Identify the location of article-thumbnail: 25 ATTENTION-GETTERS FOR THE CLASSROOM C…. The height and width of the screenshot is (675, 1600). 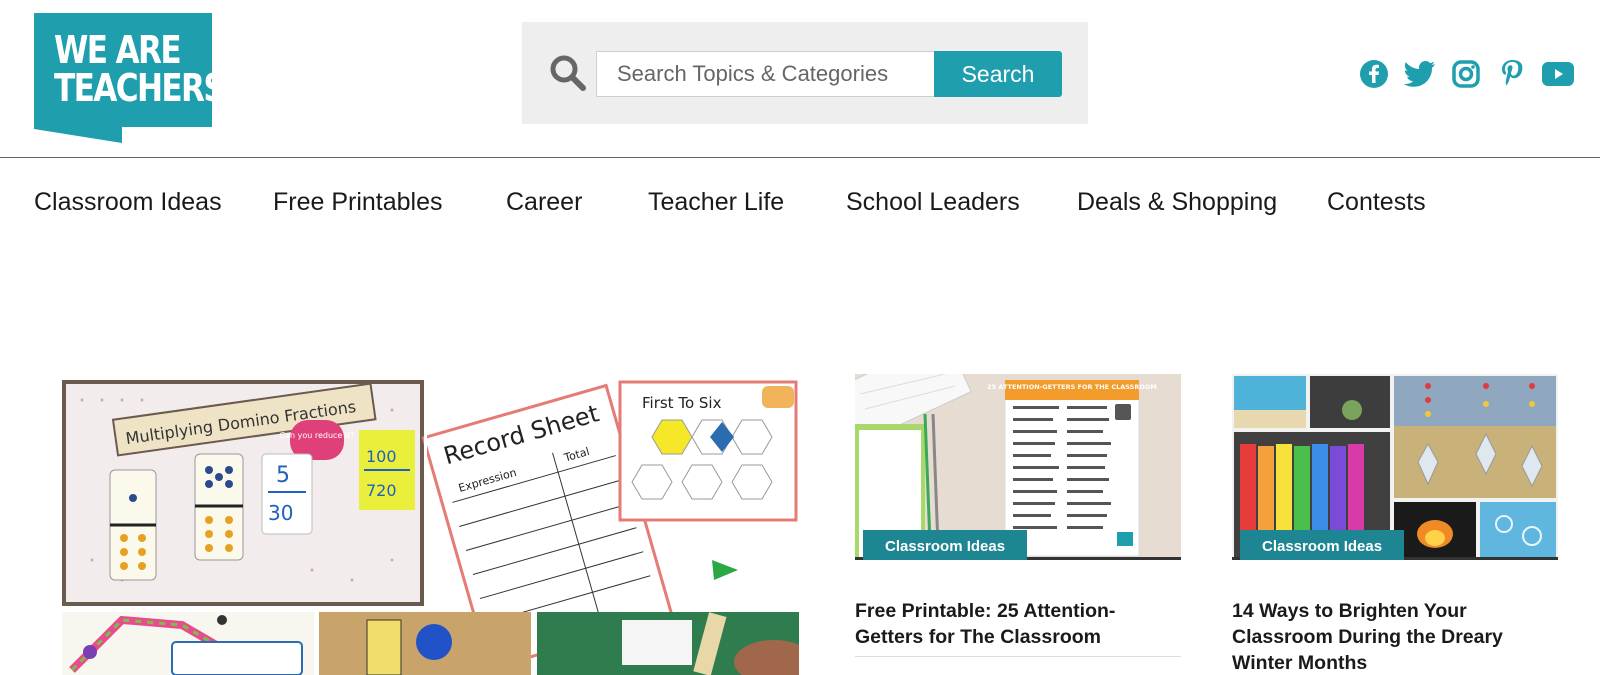
(1018, 467).